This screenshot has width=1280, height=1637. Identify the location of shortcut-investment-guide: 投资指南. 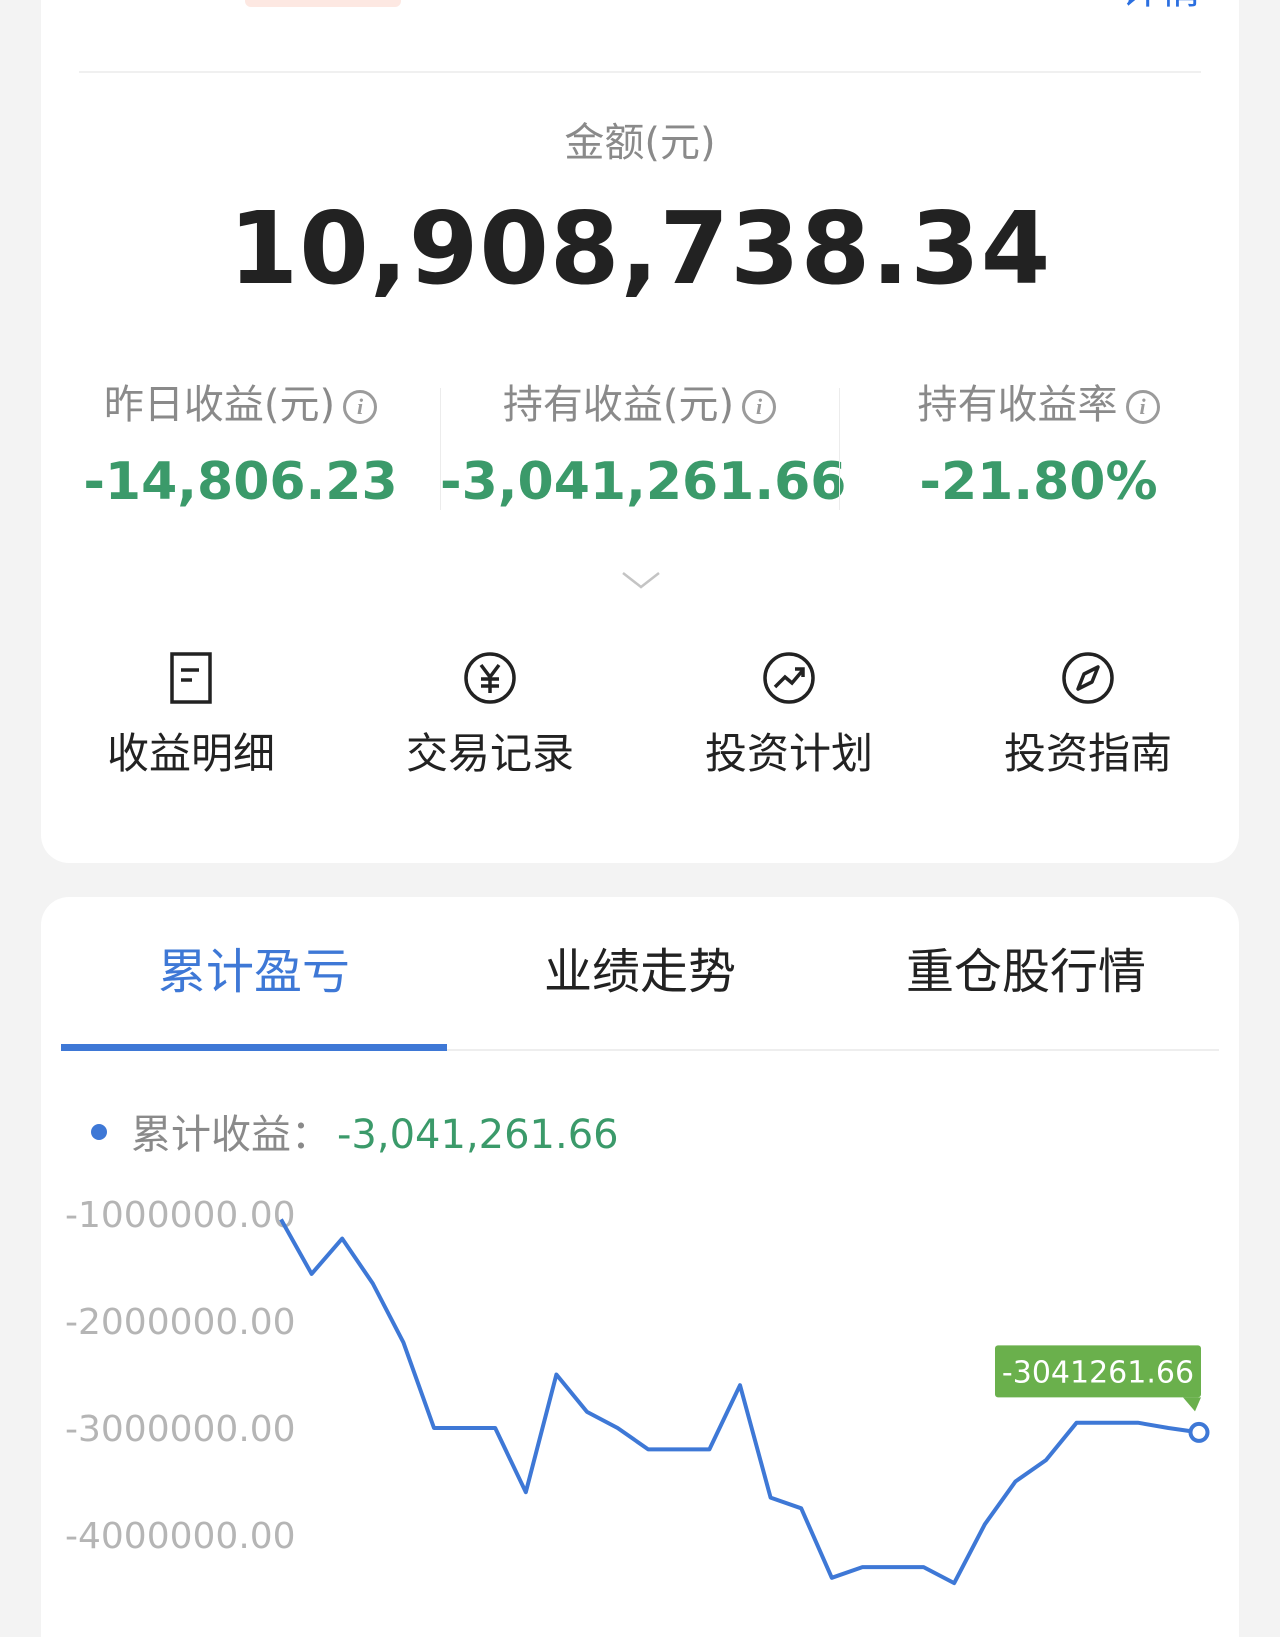
(1088, 715).